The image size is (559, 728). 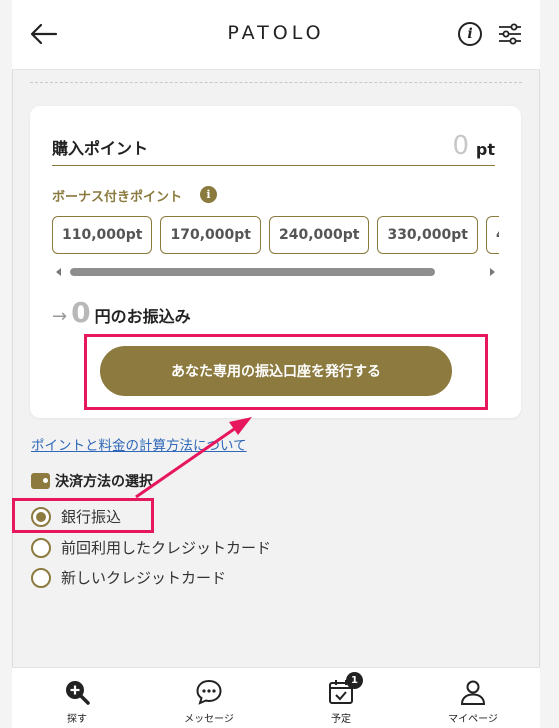 What do you see at coordinates (286, 372) in the screenshot?
I see `highlight-box-issue-button` at bounding box center [286, 372].